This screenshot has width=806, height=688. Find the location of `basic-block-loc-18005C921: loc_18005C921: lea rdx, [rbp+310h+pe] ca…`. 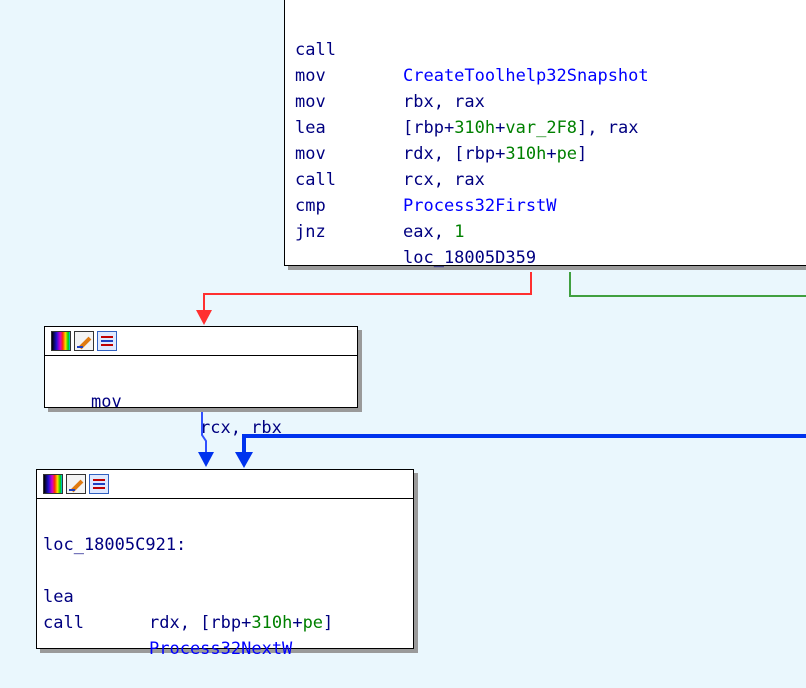

basic-block-loc-18005C921: loc_18005C921: lea rdx, [rbp+310h+pe] ca… is located at coordinates (223, 564).